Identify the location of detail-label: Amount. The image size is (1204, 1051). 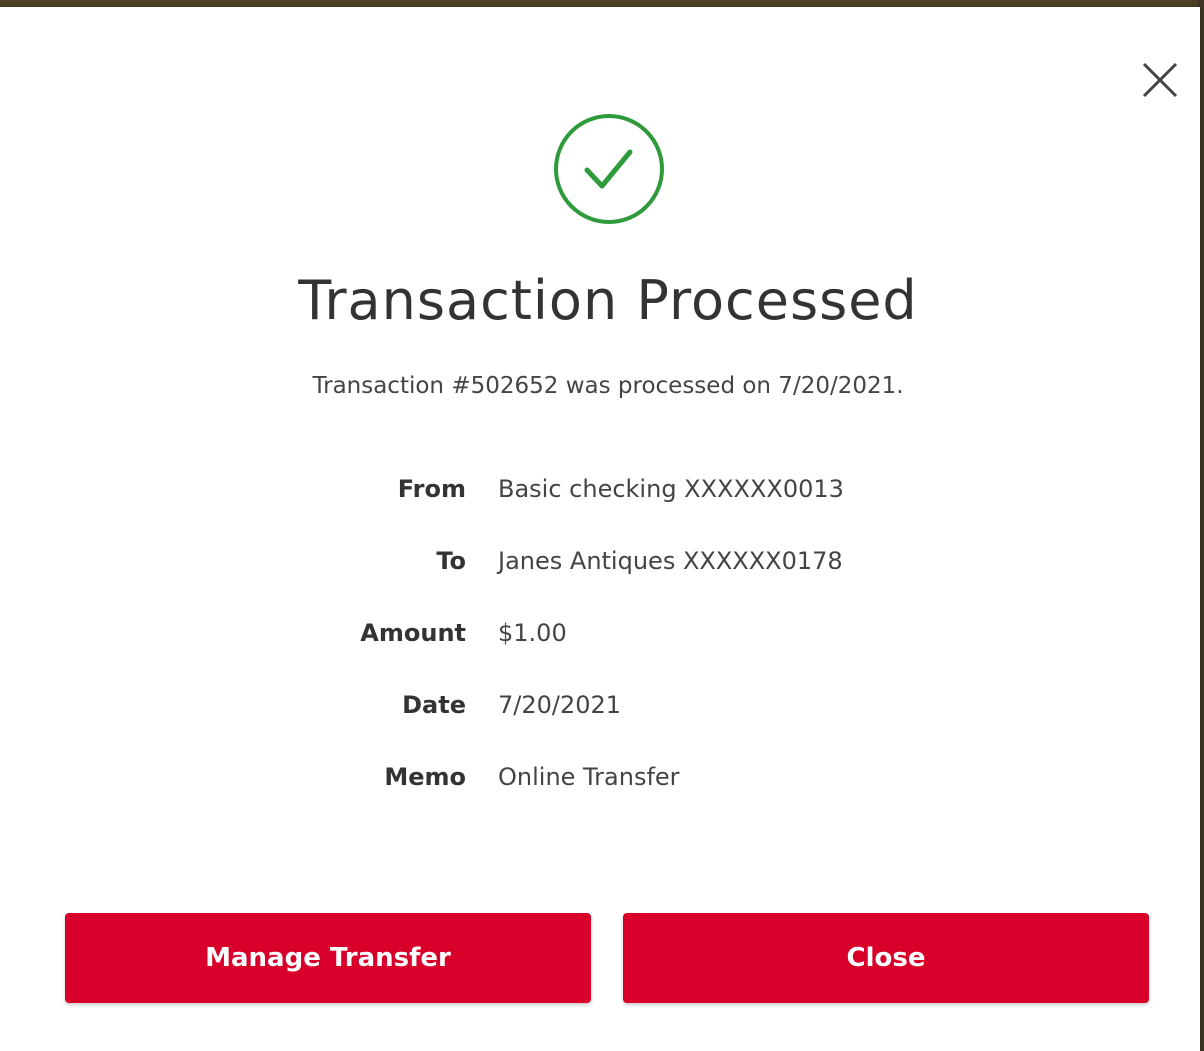
(413, 633).